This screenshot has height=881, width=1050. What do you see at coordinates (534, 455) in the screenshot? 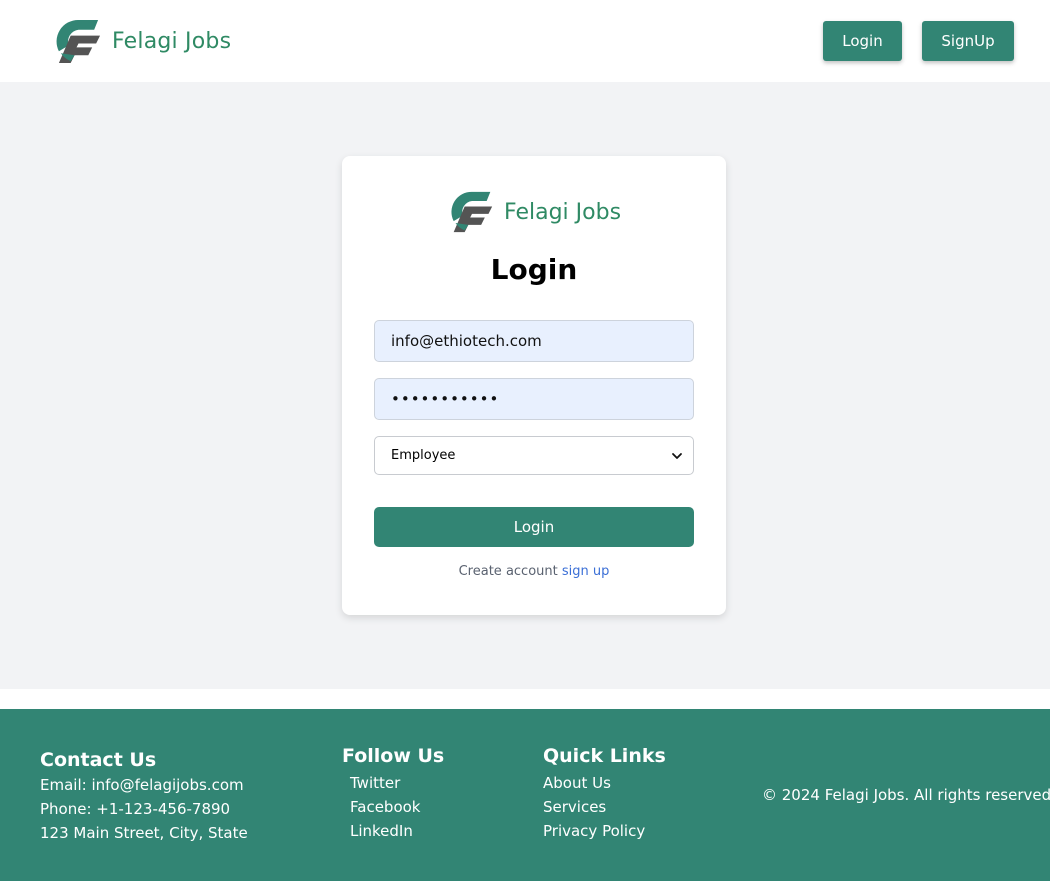
I see `role-select: Employee` at bounding box center [534, 455].